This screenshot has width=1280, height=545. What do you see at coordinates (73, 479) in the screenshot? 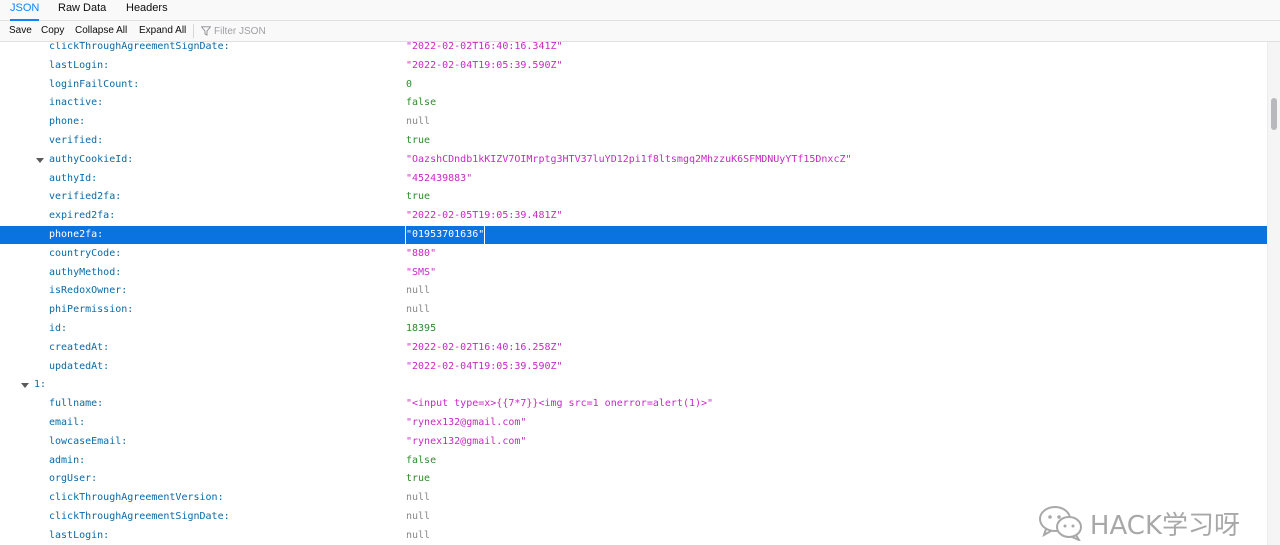
I see `tree-row-key: orgUser:` at bounding box center [73, 479].